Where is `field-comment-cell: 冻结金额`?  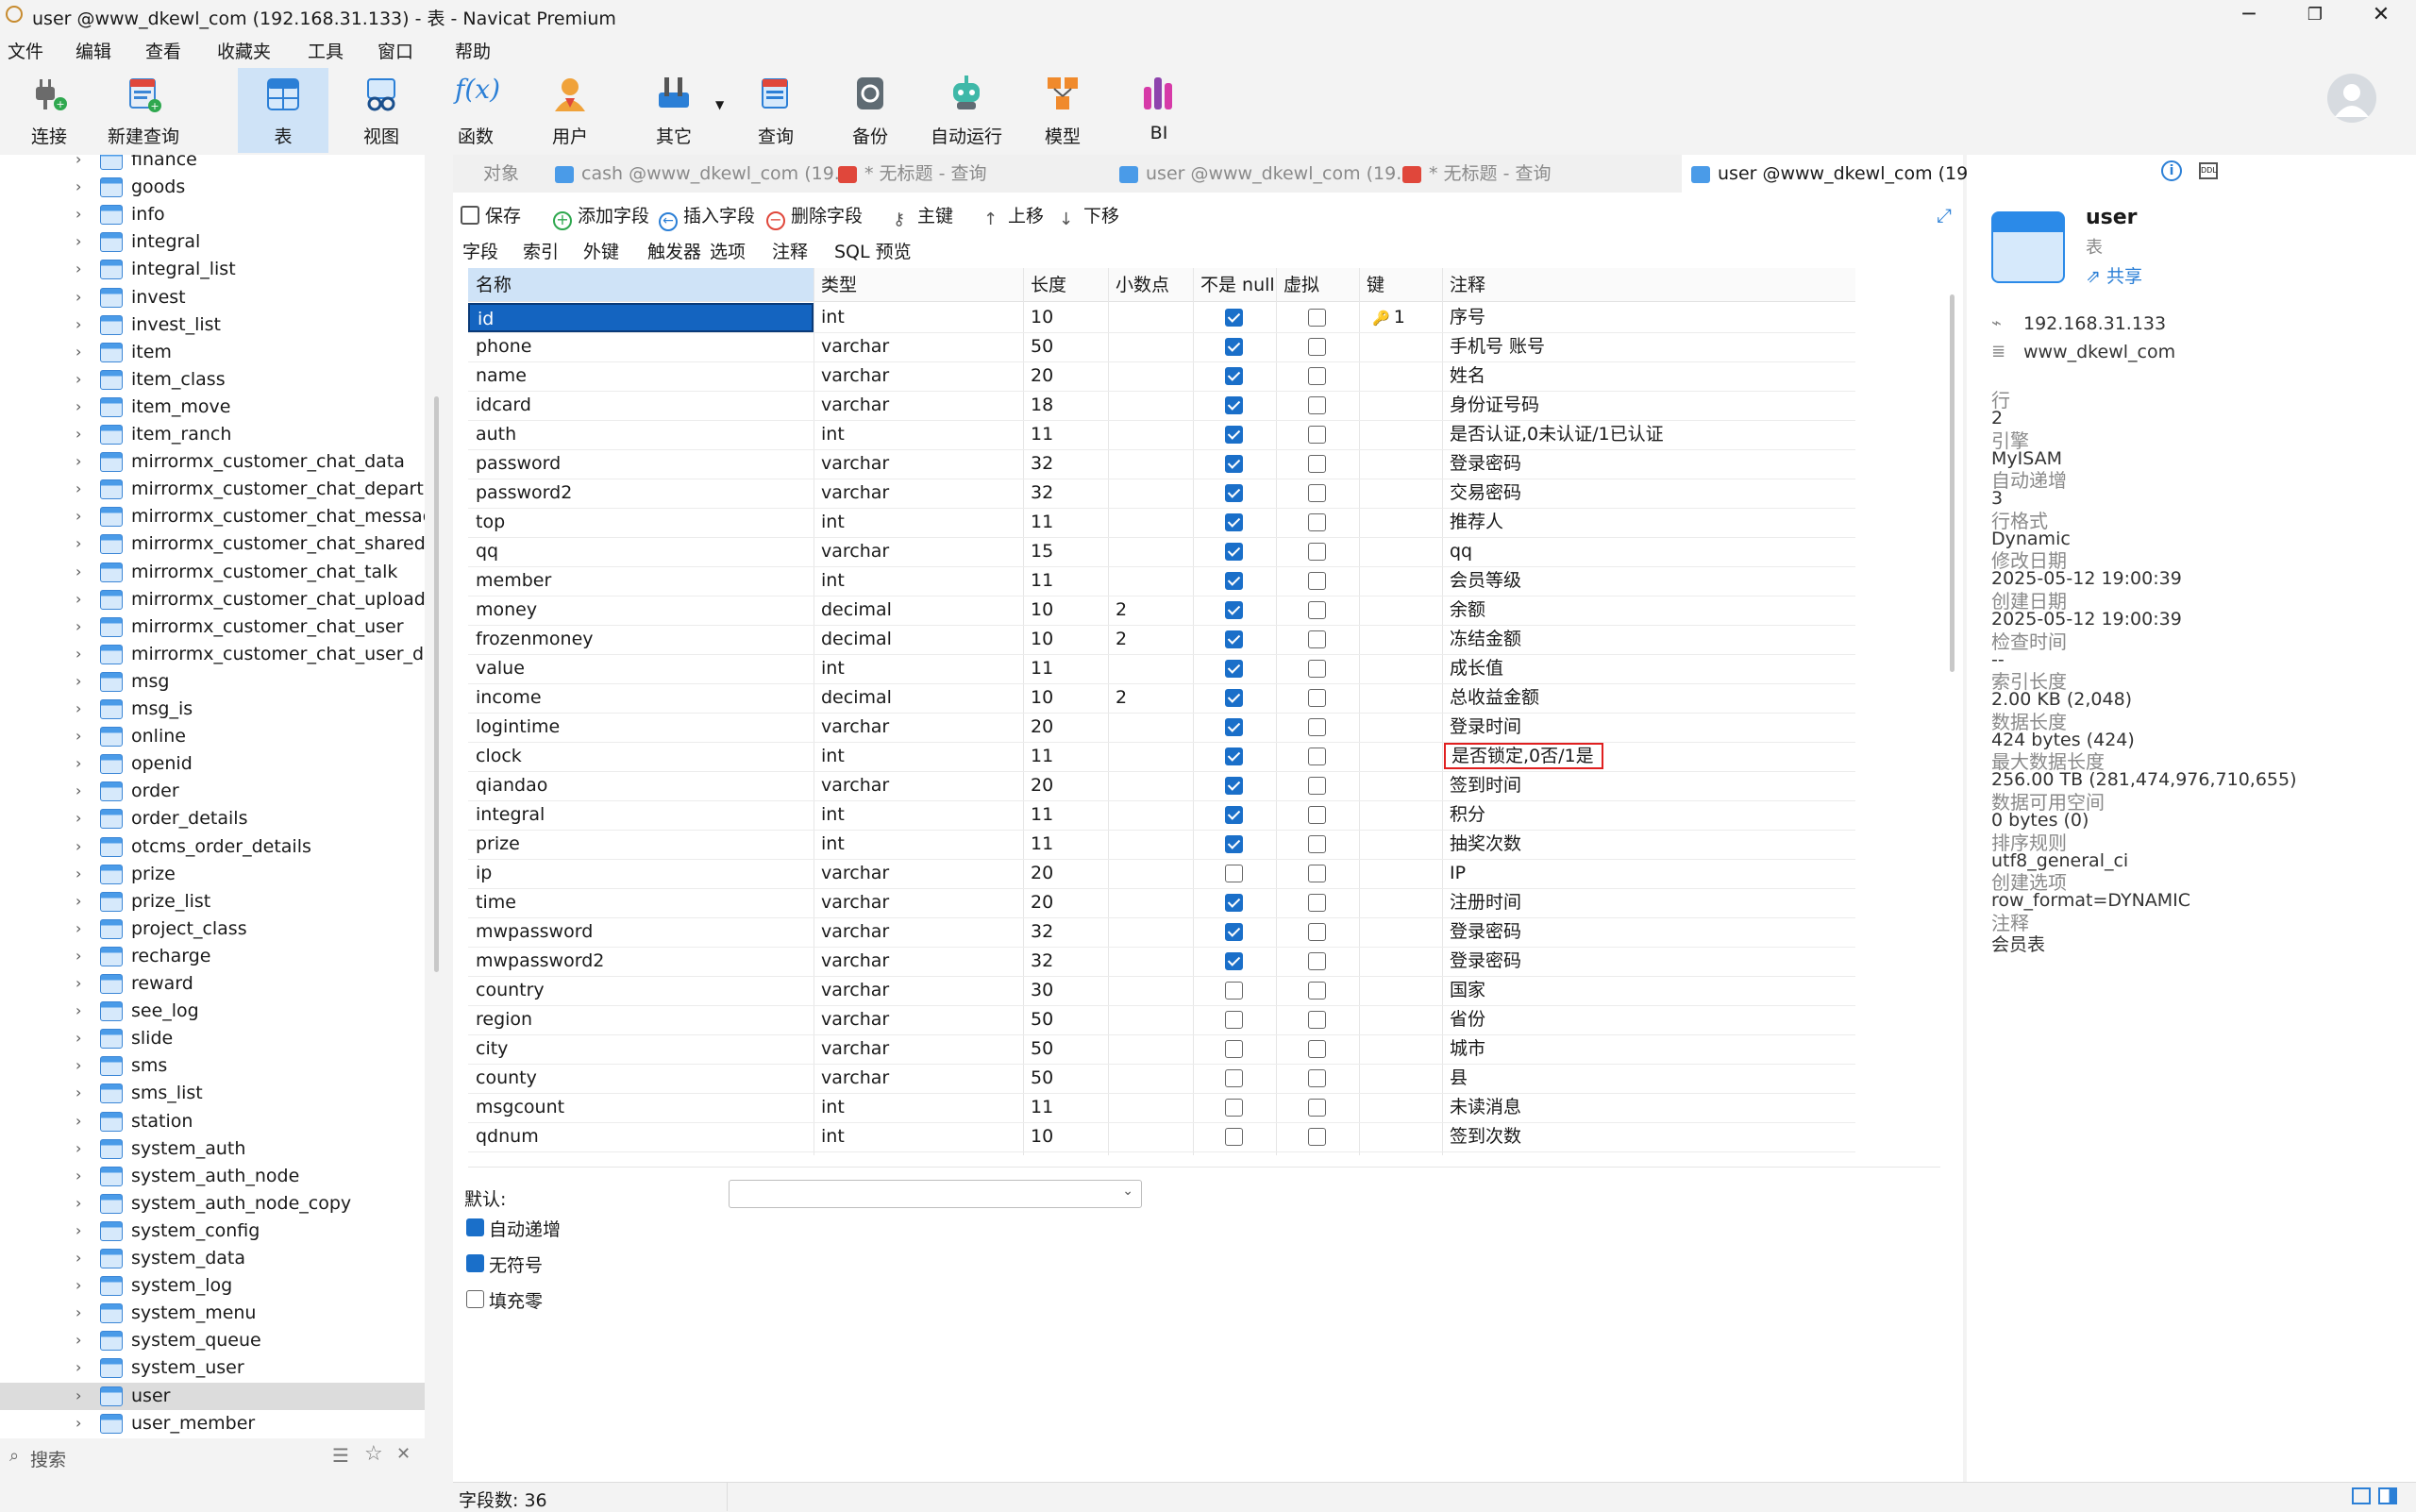 field-comment-cell: 冻结金额 is located at coordinates (1648, 639).